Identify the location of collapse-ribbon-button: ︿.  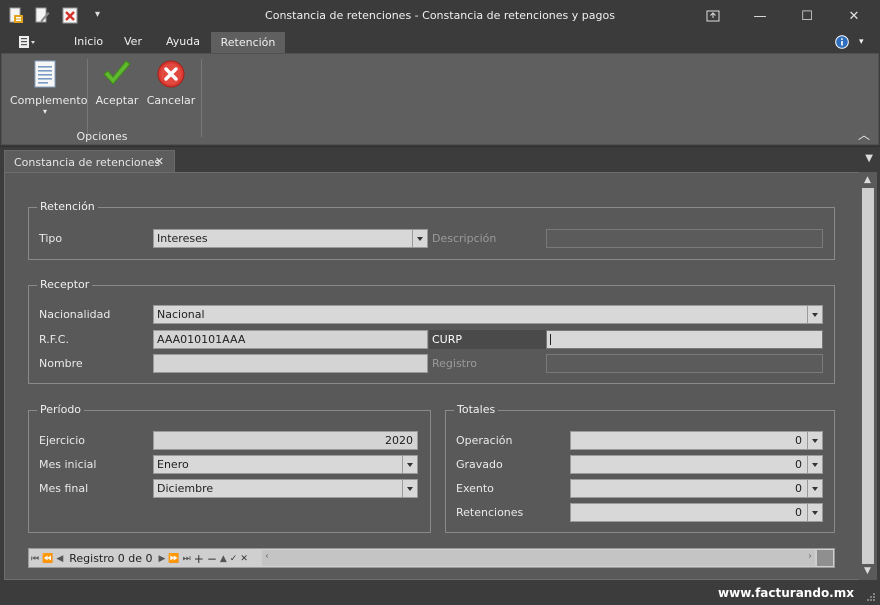
(864, 134).